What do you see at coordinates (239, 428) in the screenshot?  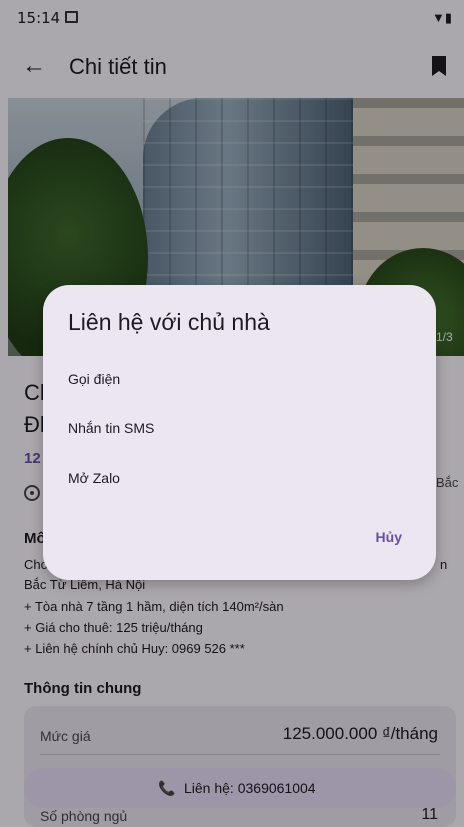 I see `sms-option: Nhắn tin SMS` at bounding box center [239, 428].